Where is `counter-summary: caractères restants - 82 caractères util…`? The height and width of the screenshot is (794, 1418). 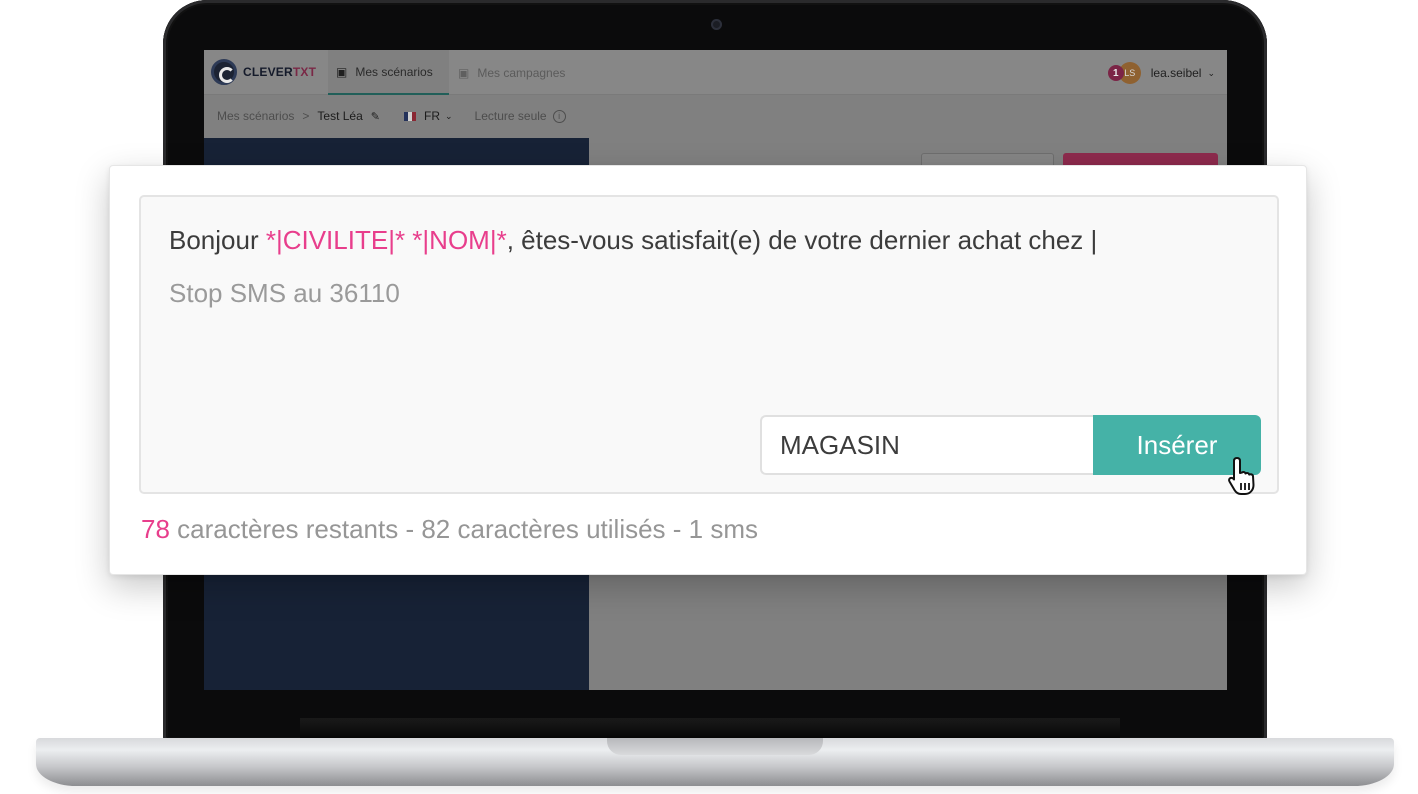 counter-summary: caractères restants - 82 caractères util… is located at coordinates (464, 529).